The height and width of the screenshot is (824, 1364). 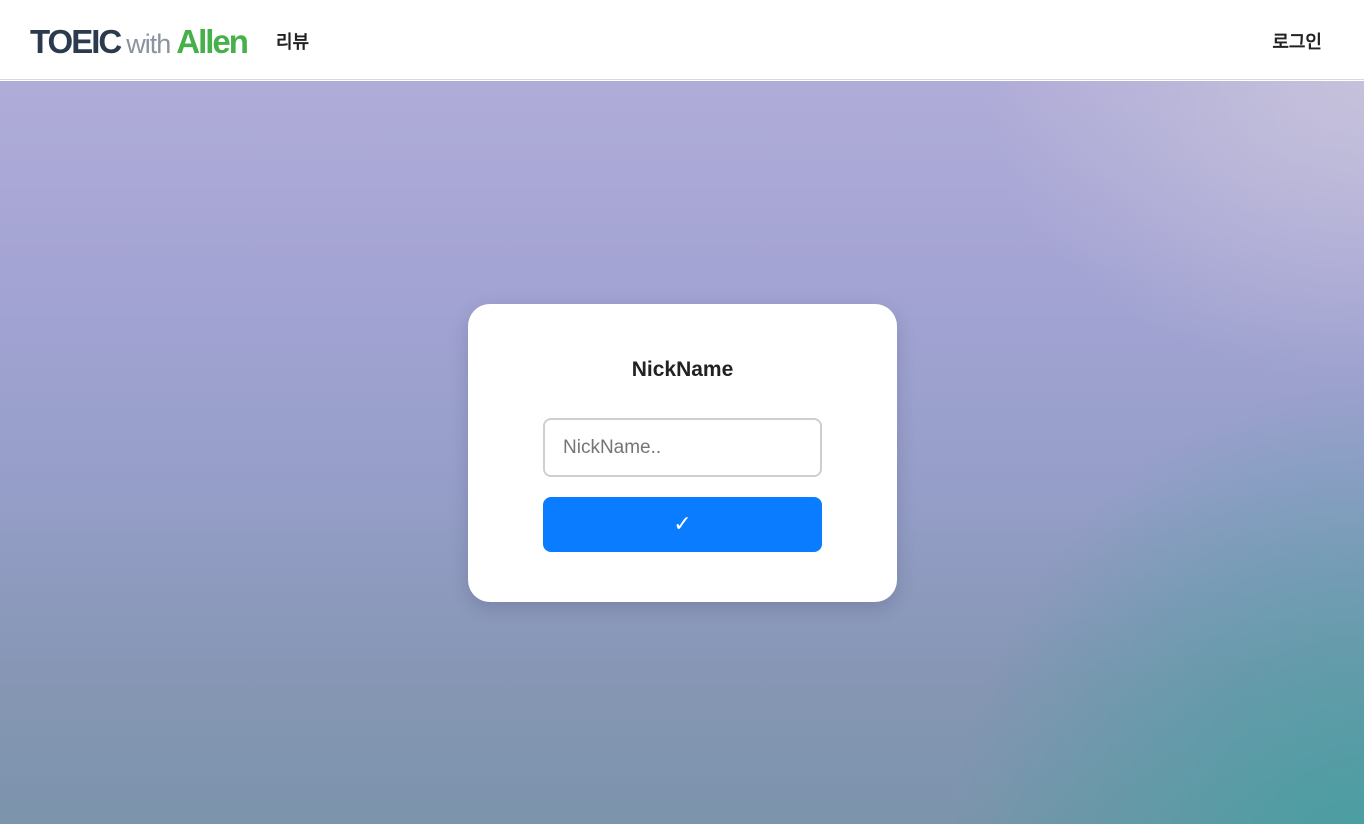 I want to click on nickname-input, so click(x=682, y=447).